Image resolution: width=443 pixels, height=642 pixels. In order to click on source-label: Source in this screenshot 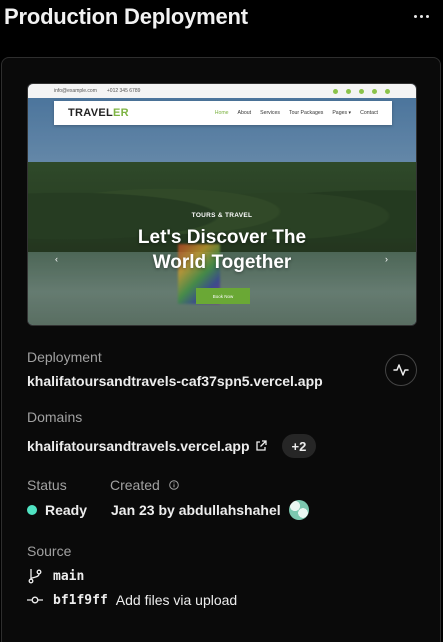, I will do `click(49, 551)`.